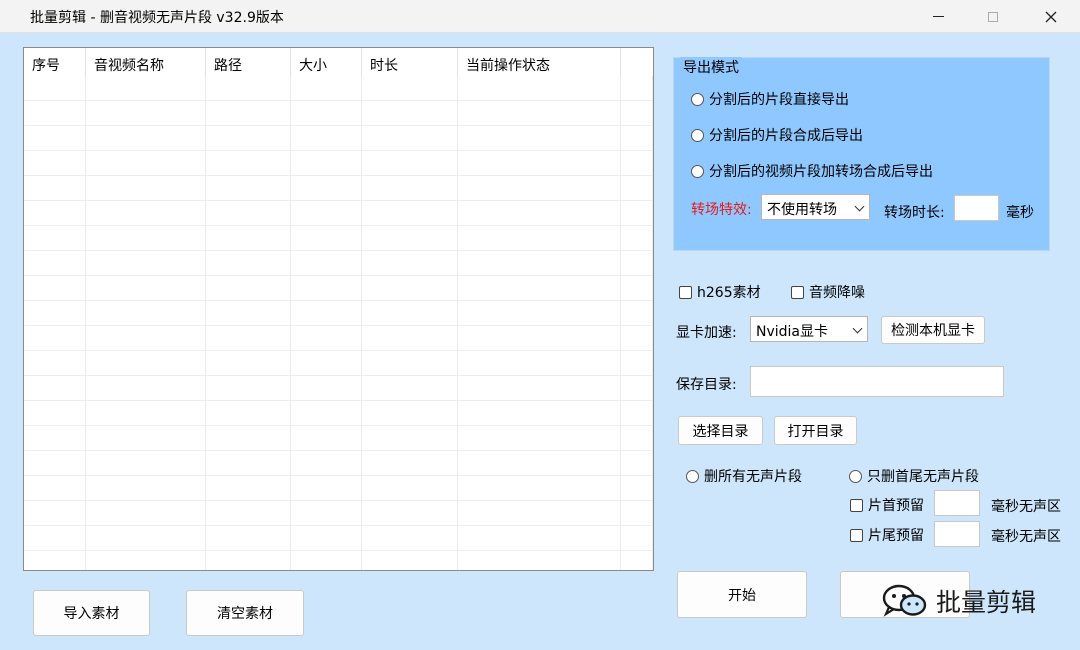 This screenshot has height=650, width=1080. What do you see at coordinates (777, 135) in the screenshot?
I see `radio-export-merge: 分割后的片段合成后导出` at bounding box center [777, 135].